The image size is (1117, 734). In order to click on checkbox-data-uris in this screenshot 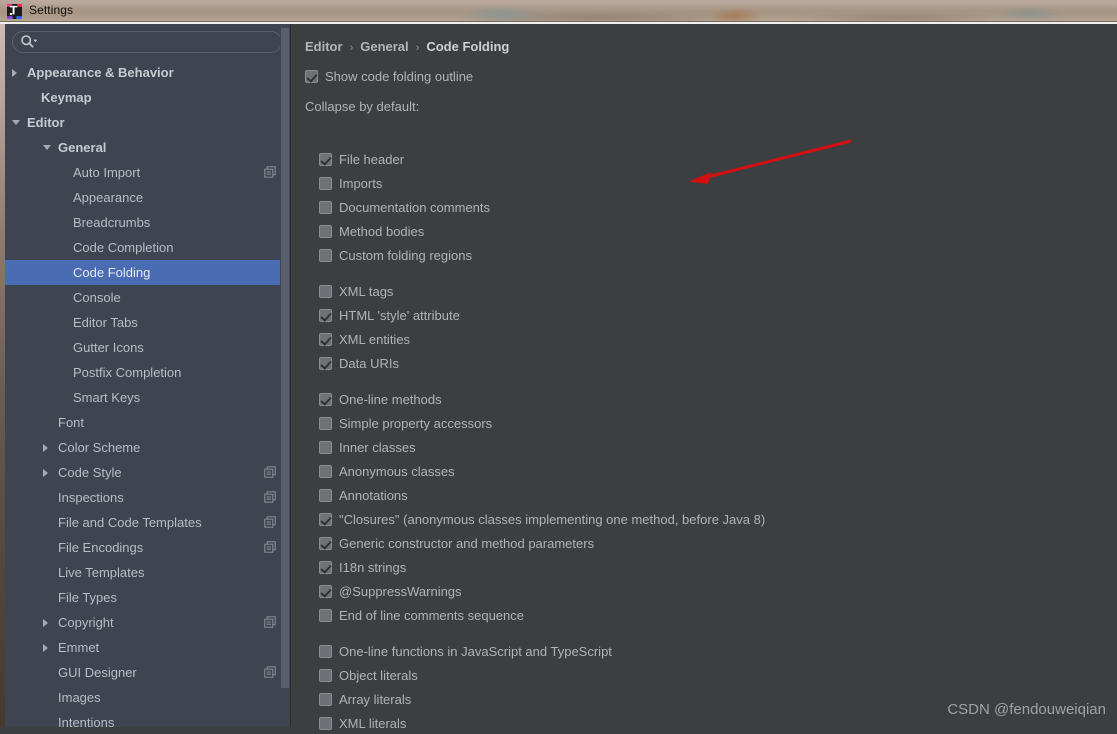, I will do `click(325, 363)`.